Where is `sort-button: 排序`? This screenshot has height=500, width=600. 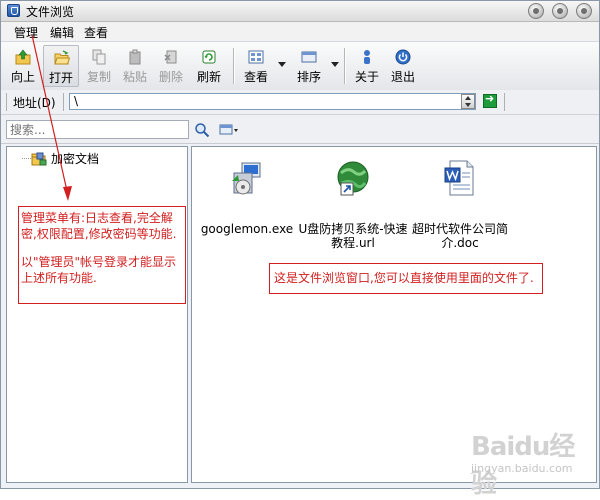
sort-button: 排序 is located at coordinates (309, 66).